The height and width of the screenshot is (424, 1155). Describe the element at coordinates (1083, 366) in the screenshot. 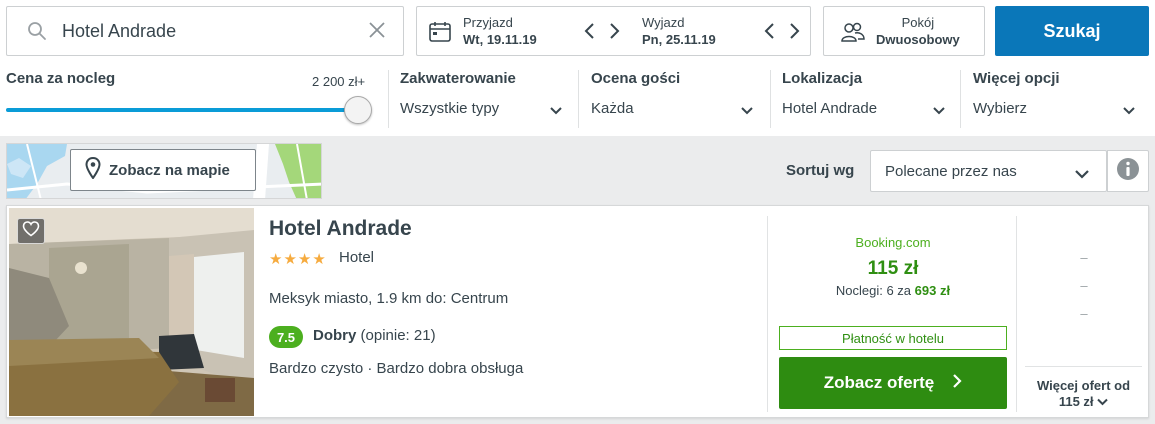

I see `more-offers-divider` at that location.